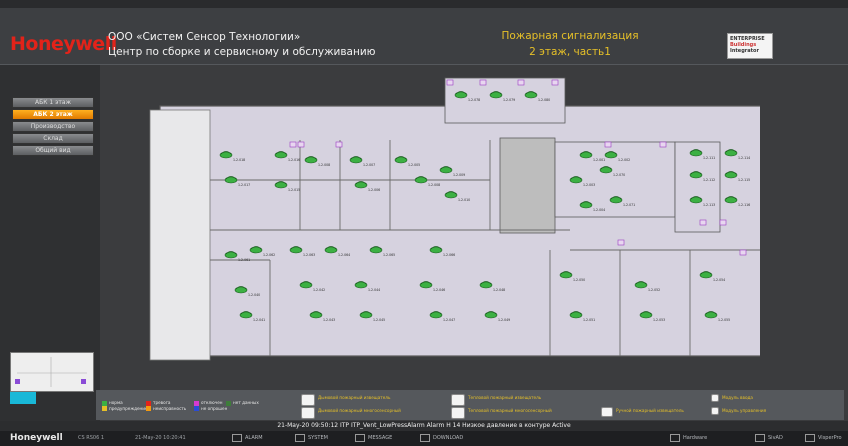 This screenshot has height=446, width=848. Describe the element at coordinates (589, 185) in the screenshot. I see `sensor-id-label: 1.2.003` at that location.